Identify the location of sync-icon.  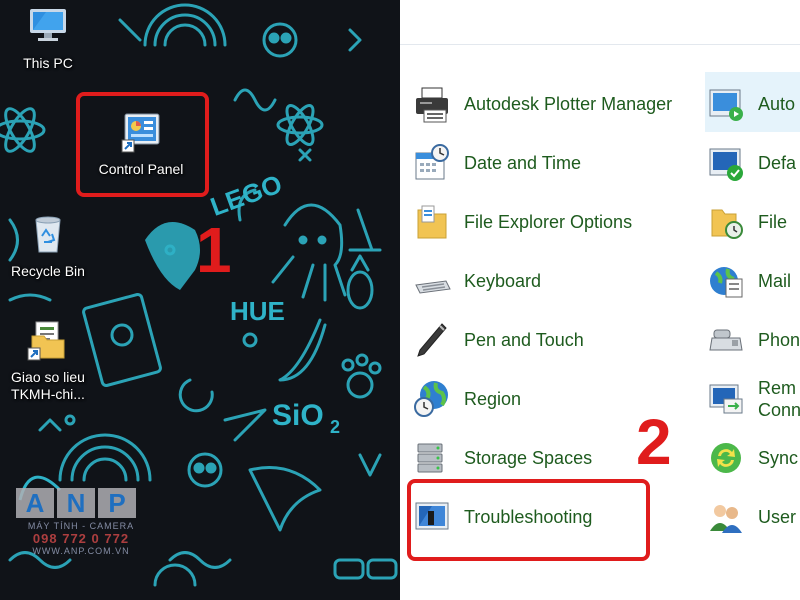
(726, 458).